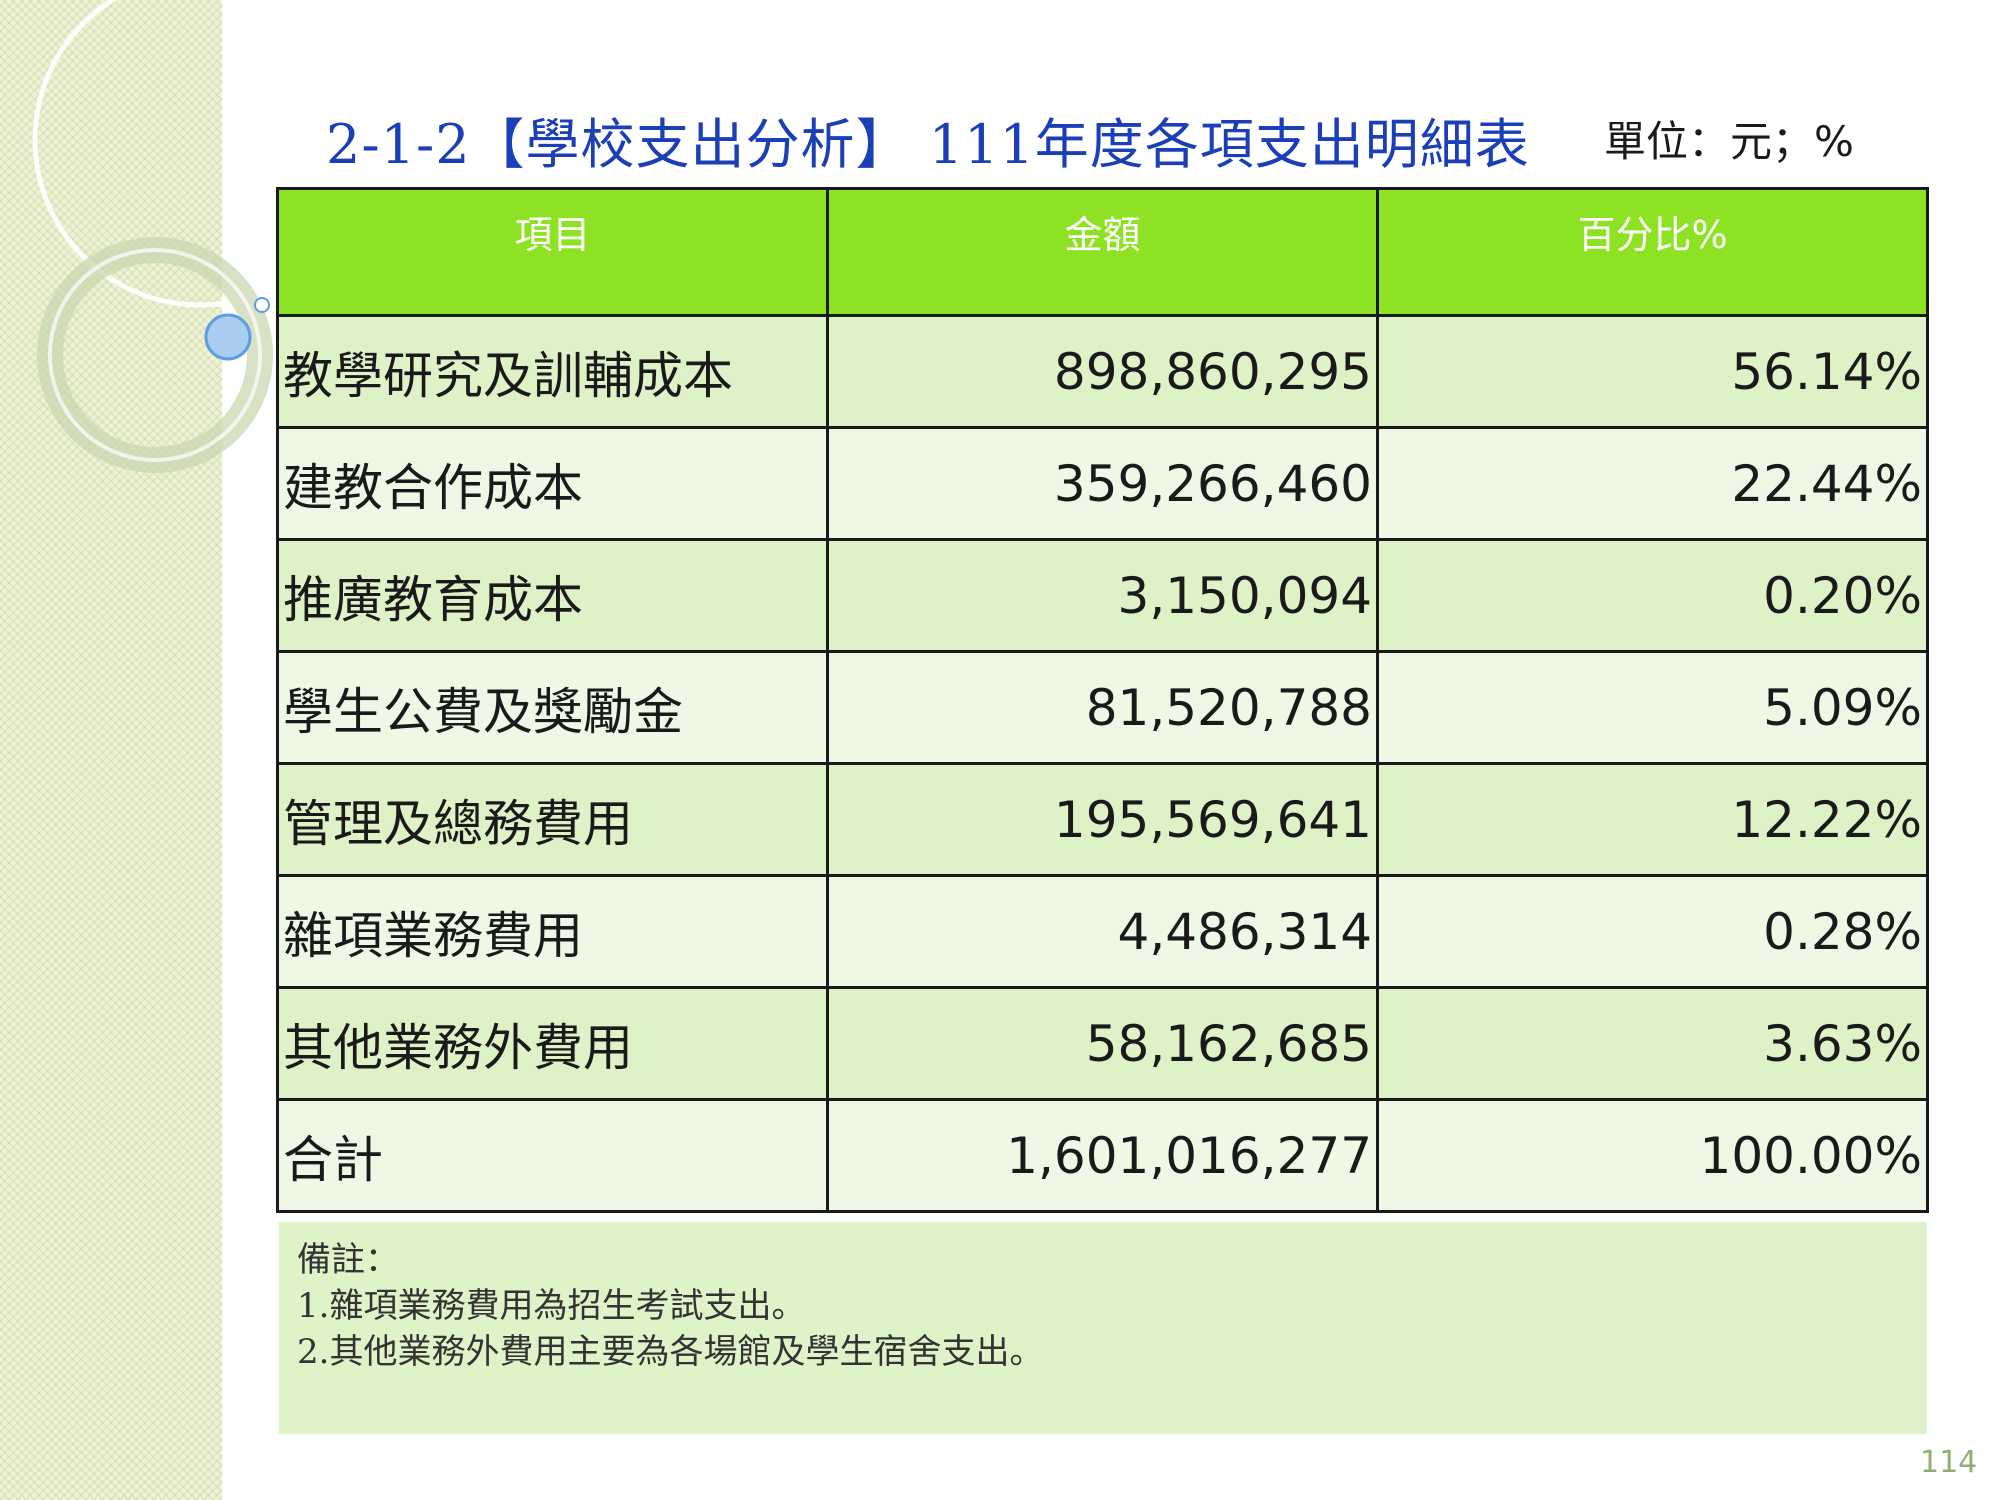  I want to click on table-row: 其他業務外費用 58,162,685 3.63%, so click(1102, 1043).